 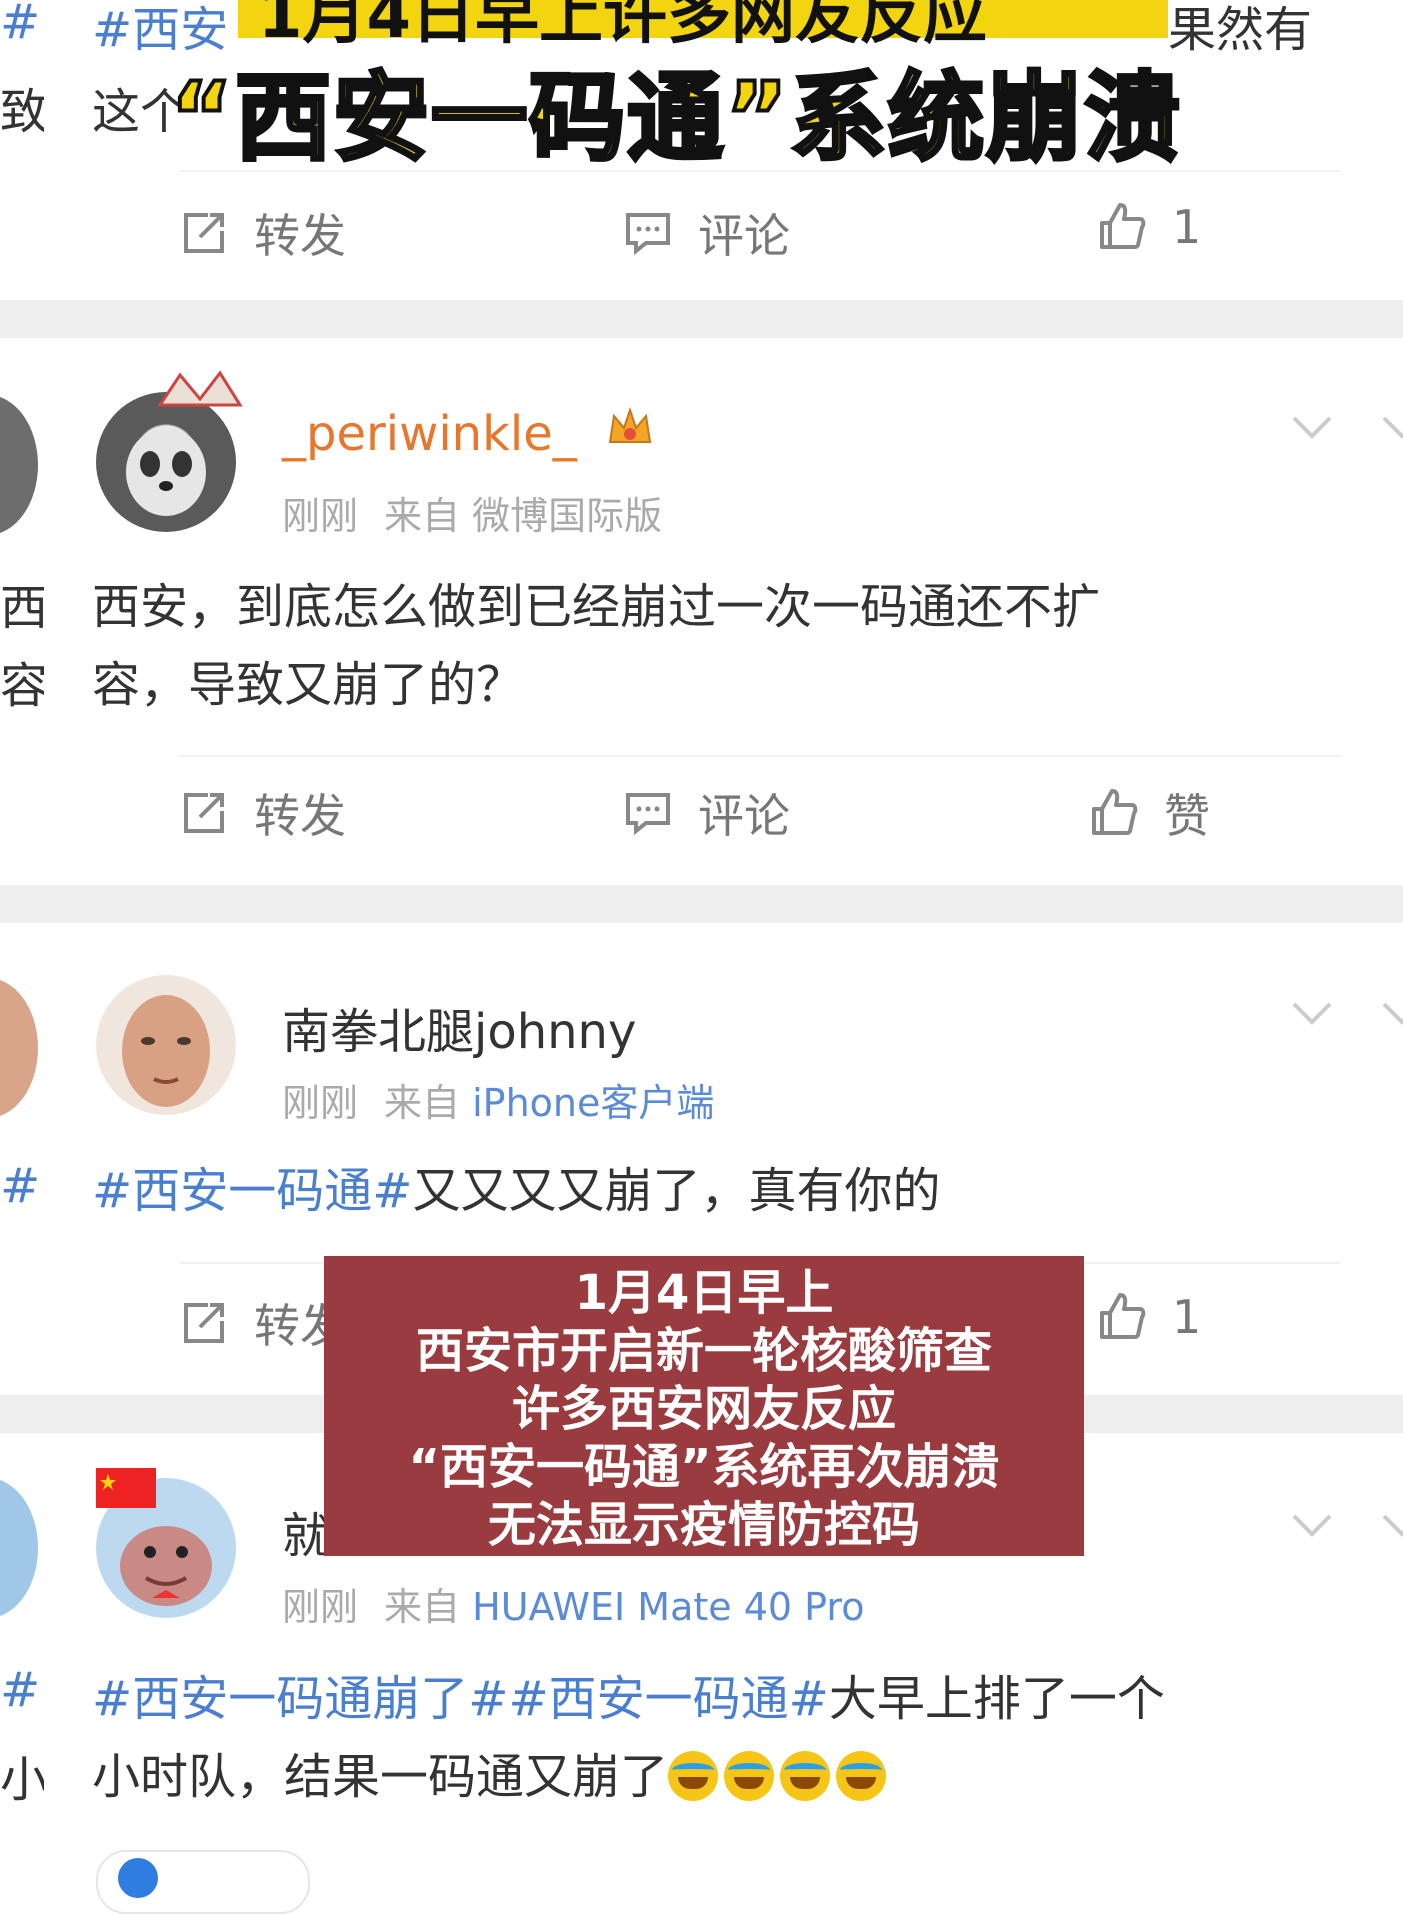 What do you see at coordinates (1240, 30) in the screenshot?
I see `post0-text-partial: 果然有` at bounding box center [1240, 30].